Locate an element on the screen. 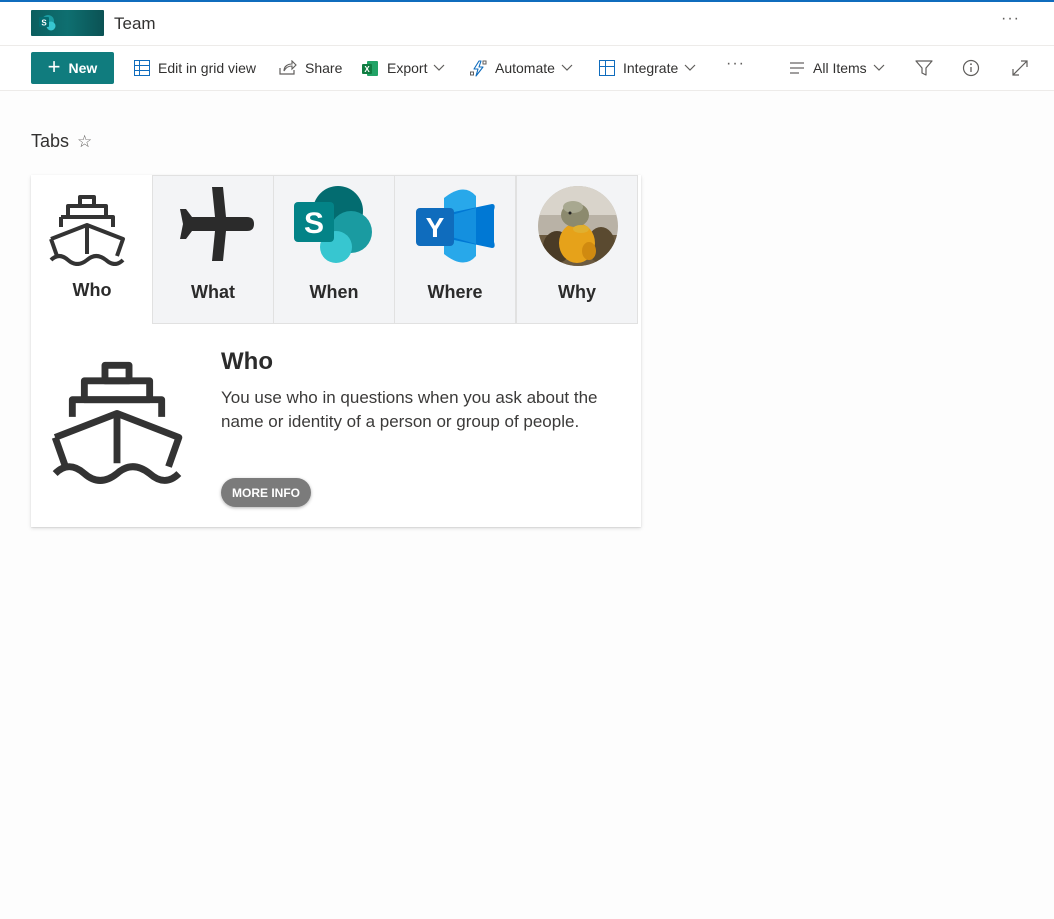  excel-icon: X is located at coordinates (370, 68).